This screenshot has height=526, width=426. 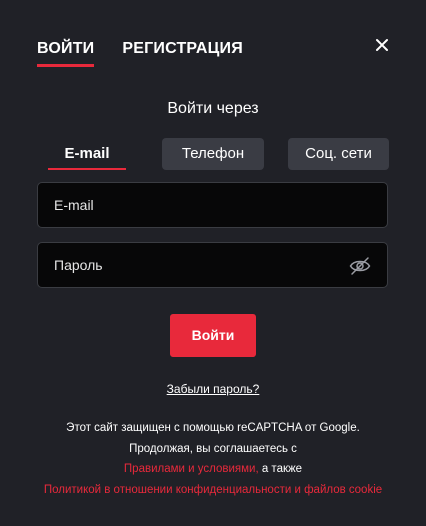 I want to click on forgot-password-link: Забыли пароль?, so click(x=213, y=389).